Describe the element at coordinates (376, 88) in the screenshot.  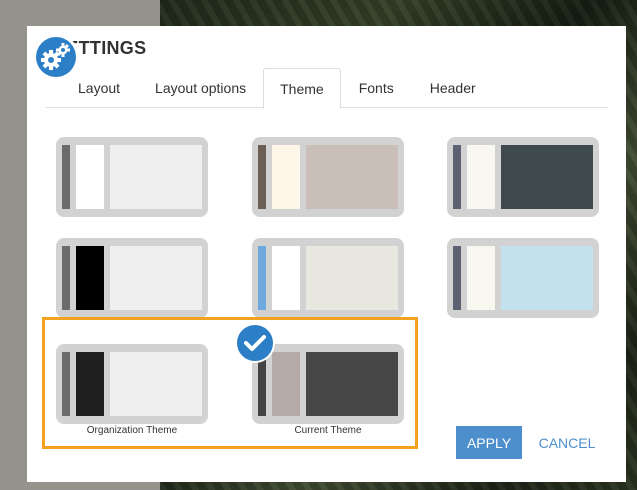
I see `tab-fonts: Fonts` at that location.